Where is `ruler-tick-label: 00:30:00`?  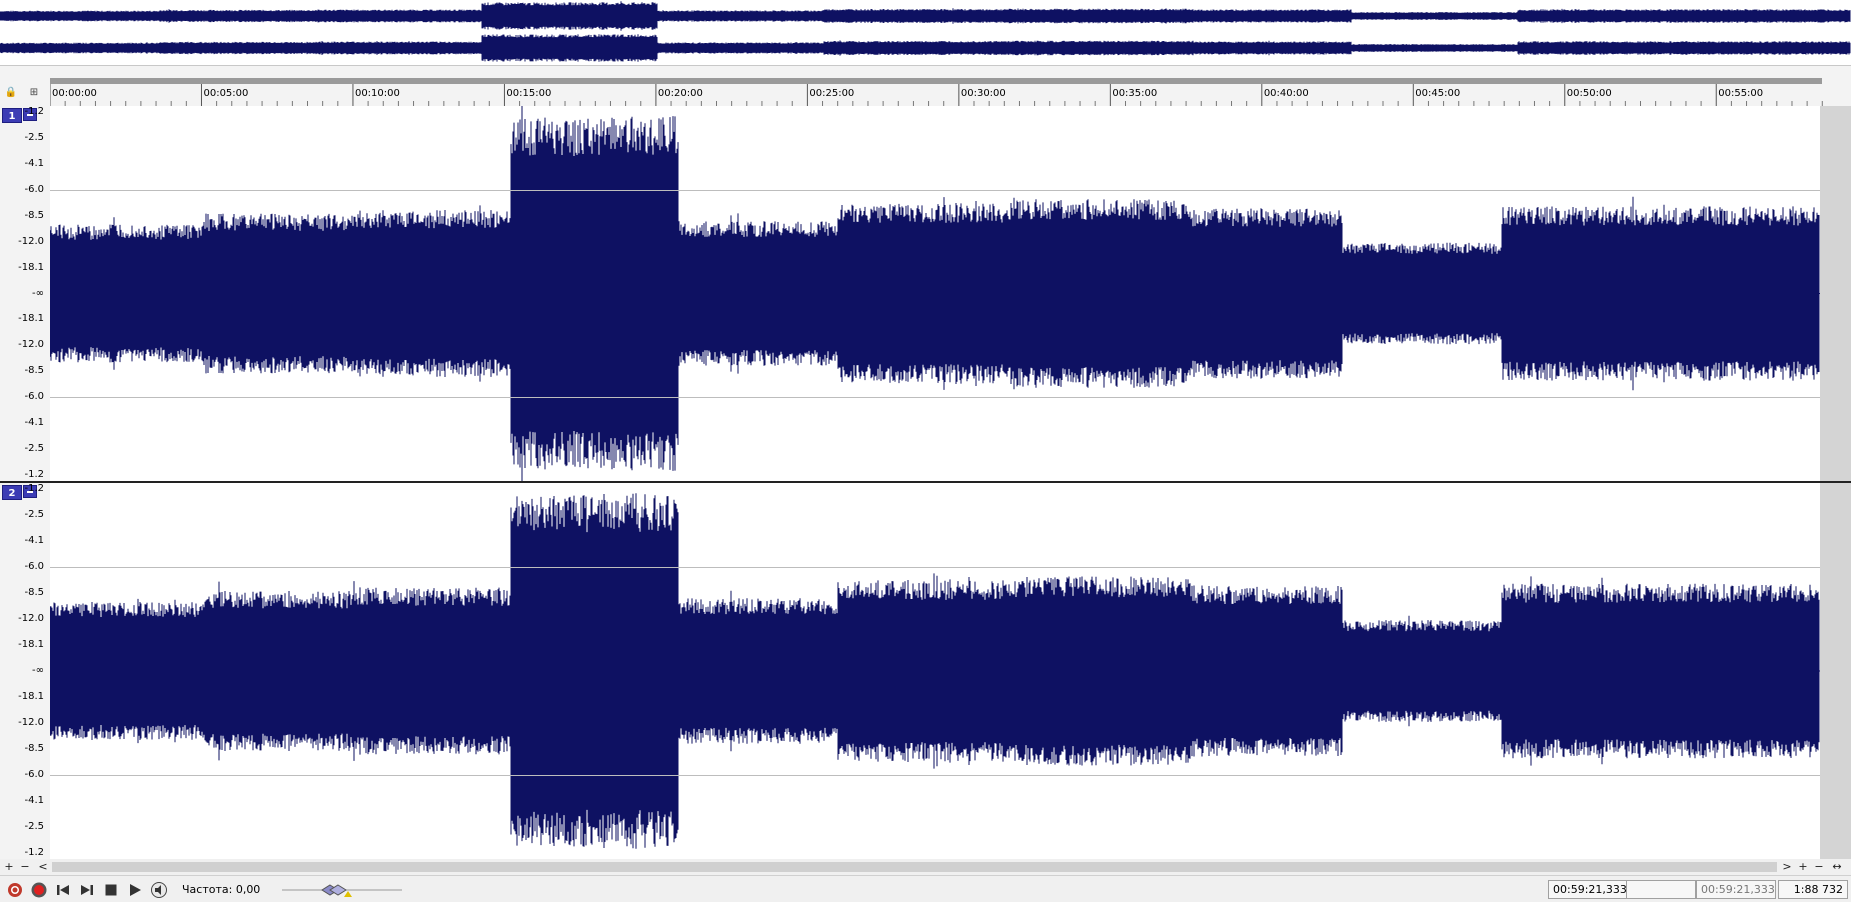
ruler-tick-label: 00:30:00 is located at coordinates (983, 93).